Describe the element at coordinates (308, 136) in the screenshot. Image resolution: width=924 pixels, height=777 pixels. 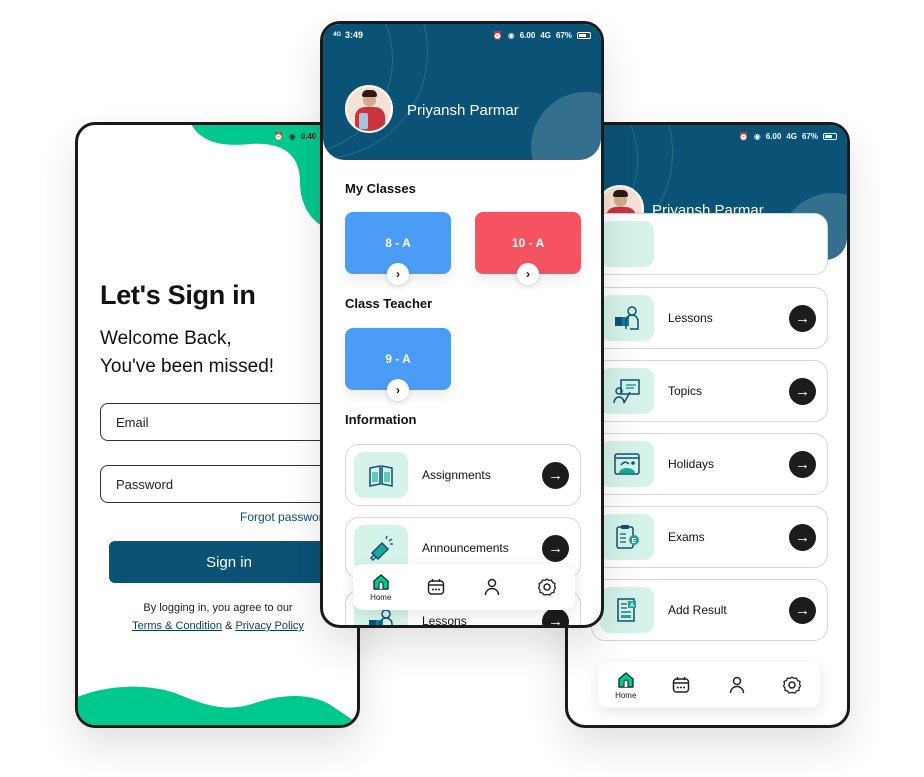
I see `network-speed: 0.40` at that location.